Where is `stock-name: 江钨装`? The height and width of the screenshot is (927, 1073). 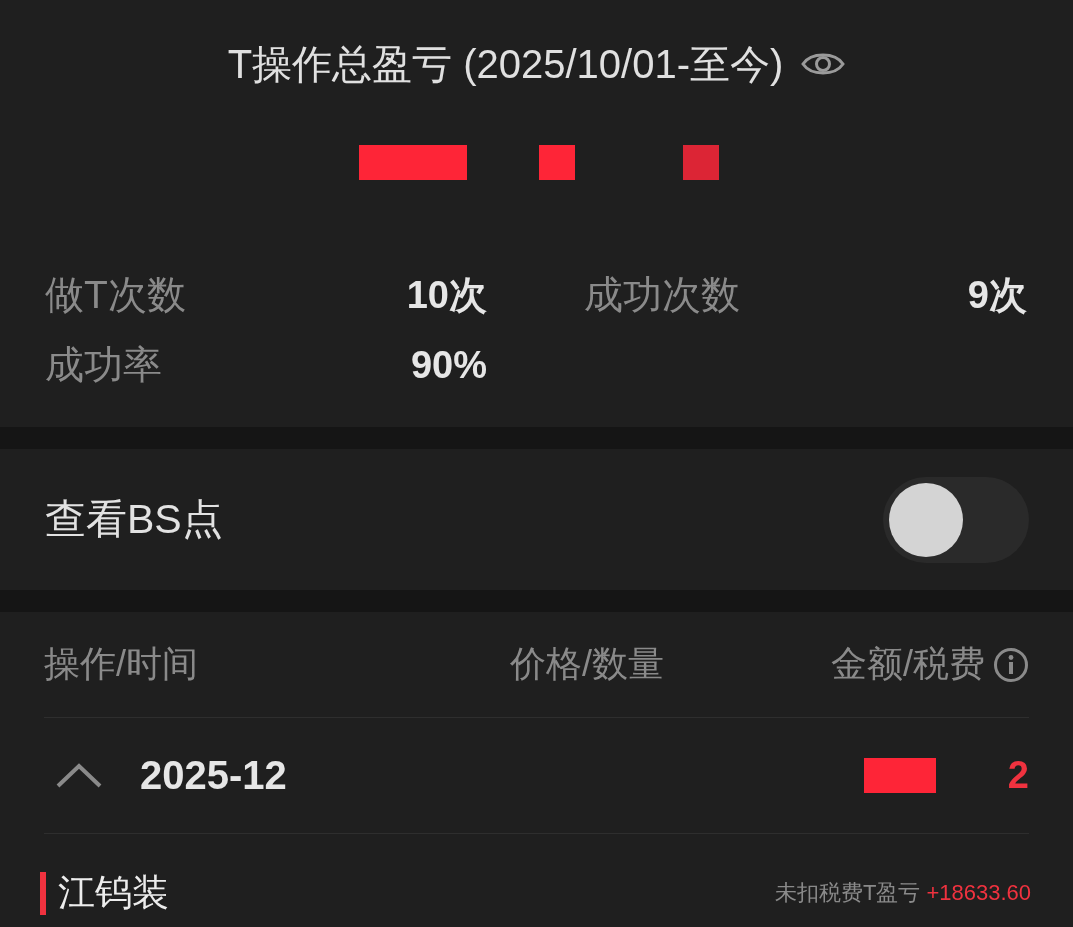 stock-name: 江钨装 is located at coordinates (113, 893).